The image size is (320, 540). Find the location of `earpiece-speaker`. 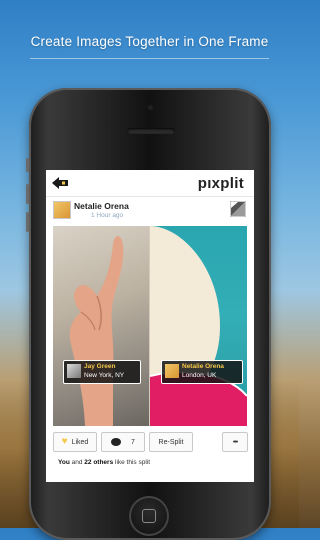

earpiece-speaker is located at coordinates (151, 131).